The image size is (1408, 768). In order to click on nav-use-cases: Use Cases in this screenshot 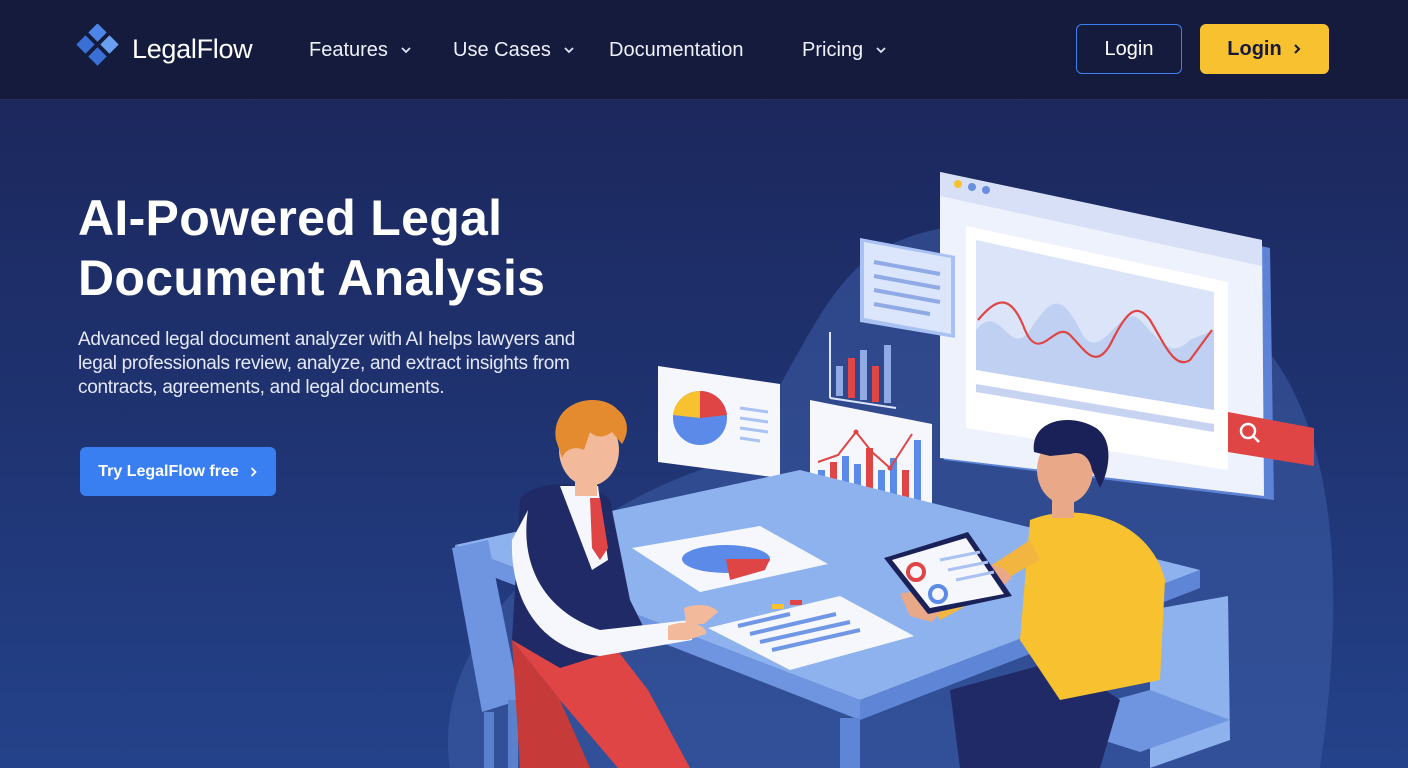, I will do `click(514, 50)`.